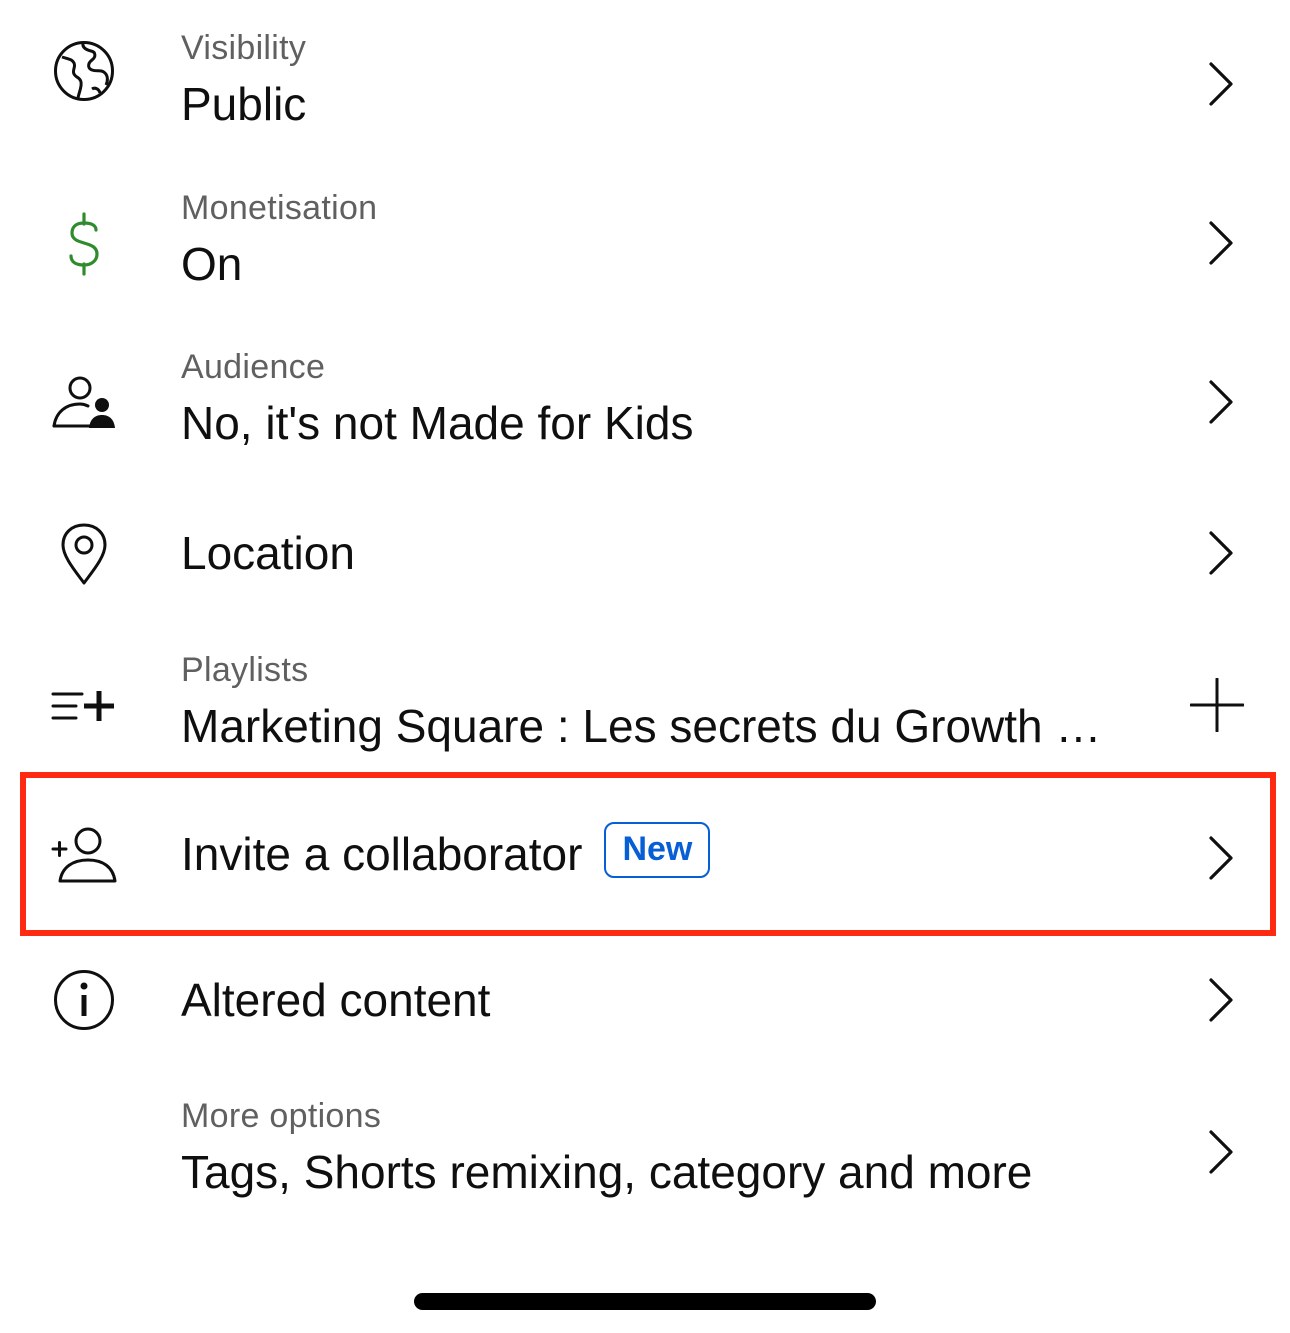 Image resolution: width=1290 pixels, height=1333 pixels. What do you see at coordinates (645, 85) in the screenshot?
I see `visibility-row: Visibility Public` at bounding box center [645, 85].